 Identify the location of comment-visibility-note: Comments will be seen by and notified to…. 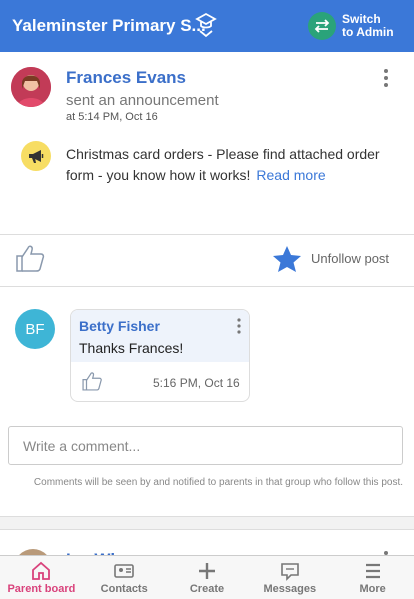
(218, 482).